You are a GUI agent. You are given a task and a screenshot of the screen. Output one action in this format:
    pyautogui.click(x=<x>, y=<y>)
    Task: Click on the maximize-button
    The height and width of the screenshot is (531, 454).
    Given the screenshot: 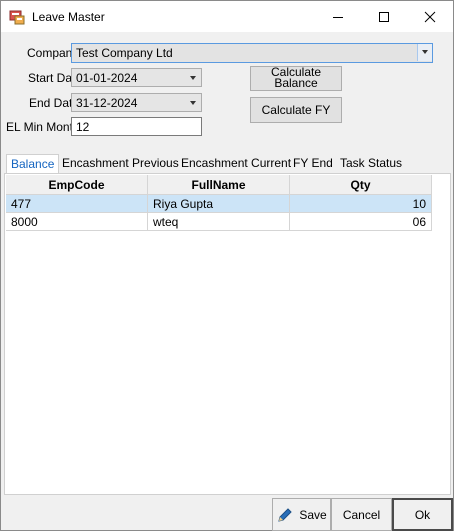 What is the action you would take?
    pyautogui.click(x=384, y=16)
    